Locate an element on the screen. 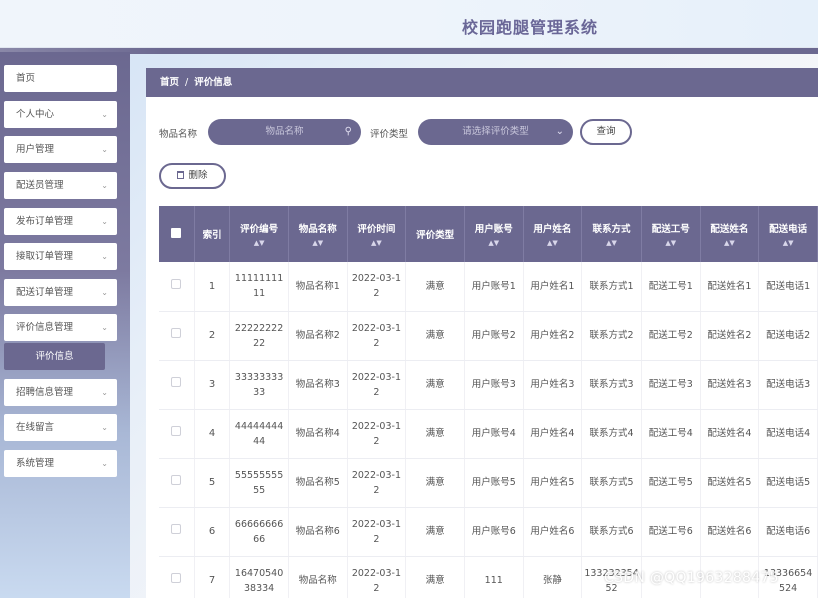 The image size is (818, 598). sidebar-item-personal-center: 个人中心 ⌄ is located at coordinates (60, 114).